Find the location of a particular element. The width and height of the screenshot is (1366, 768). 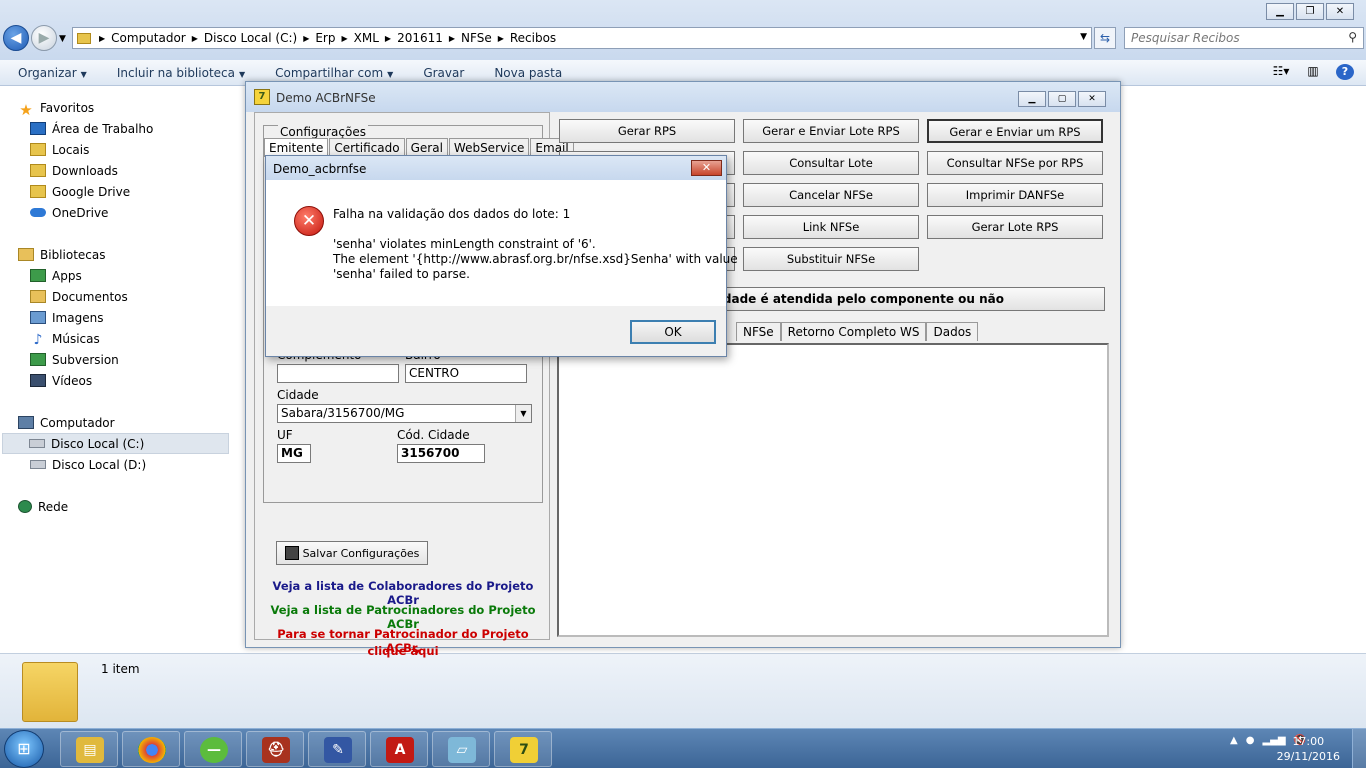

nav-videos: Vídeos is located at coordinates (152, 380).